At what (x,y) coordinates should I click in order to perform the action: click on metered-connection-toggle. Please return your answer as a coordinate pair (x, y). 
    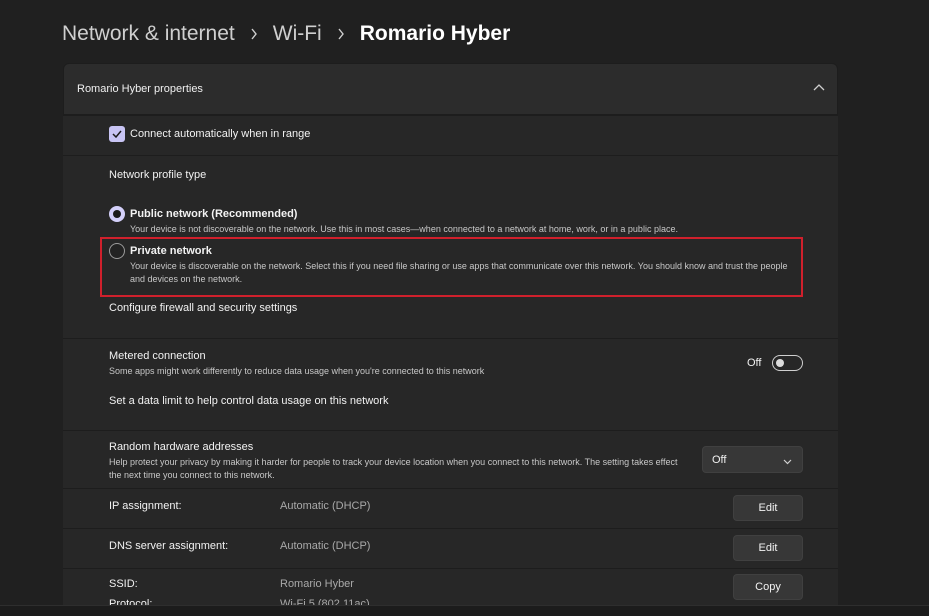
    Looking at the image, I should click on (787, 363).